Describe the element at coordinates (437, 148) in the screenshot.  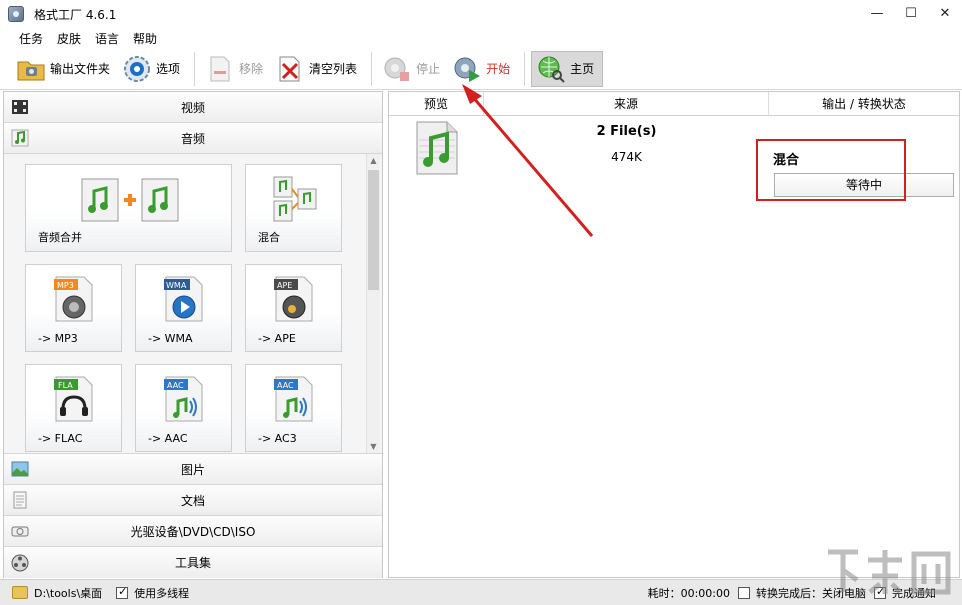
I see `audio-file-preview-icon` at that location.